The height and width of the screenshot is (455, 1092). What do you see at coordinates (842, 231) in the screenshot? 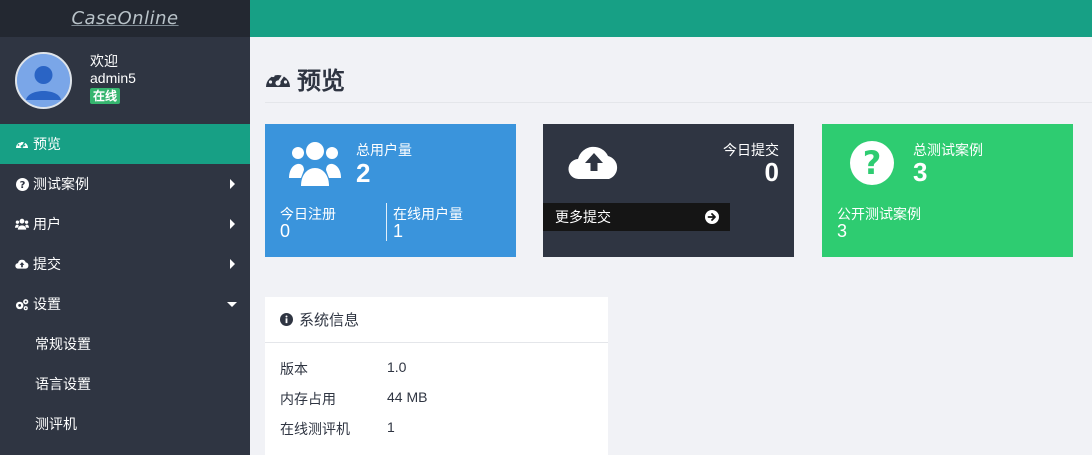
I see `public-testcases-value: 3` at bounding box center [842, 231].